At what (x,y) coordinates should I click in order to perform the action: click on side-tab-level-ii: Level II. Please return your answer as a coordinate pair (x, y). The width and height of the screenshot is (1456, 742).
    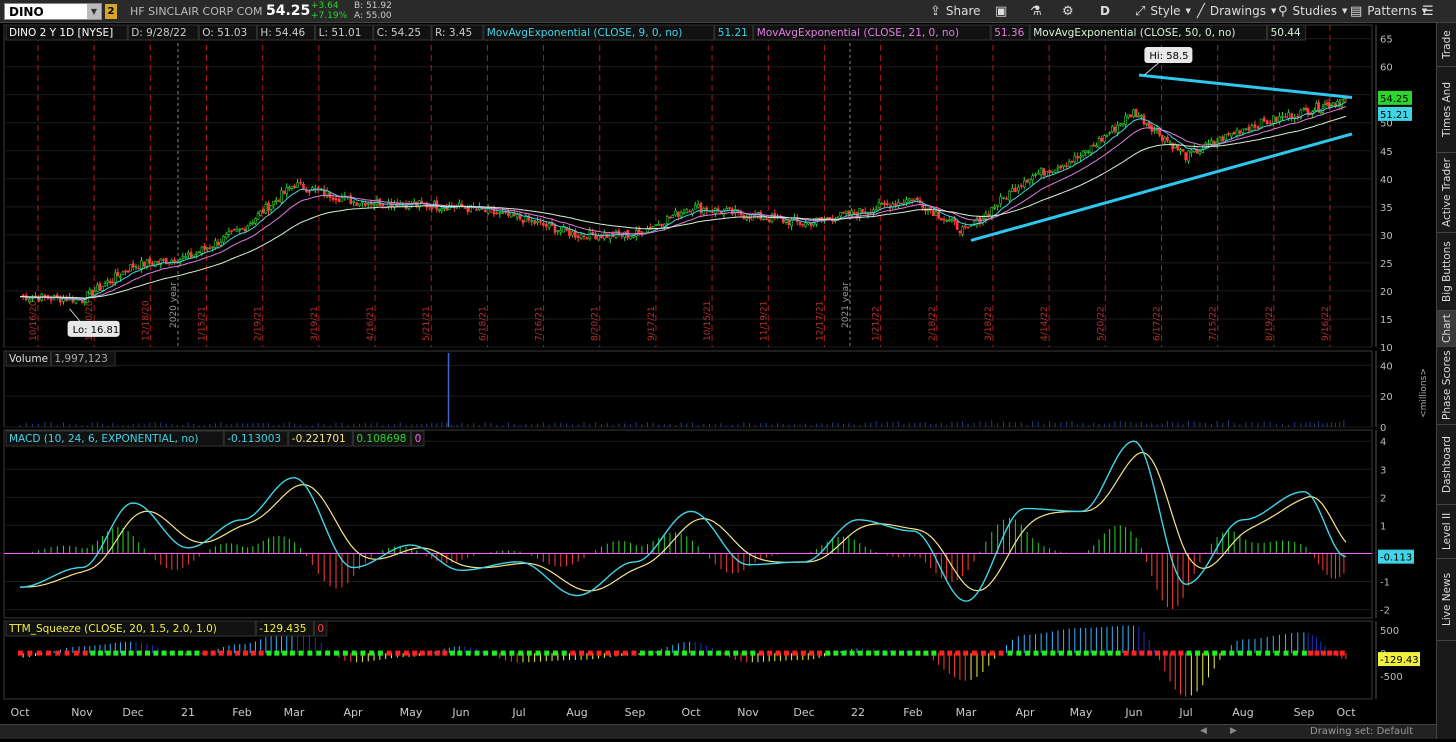
    Looking at the image, I should click on (1446, 532).